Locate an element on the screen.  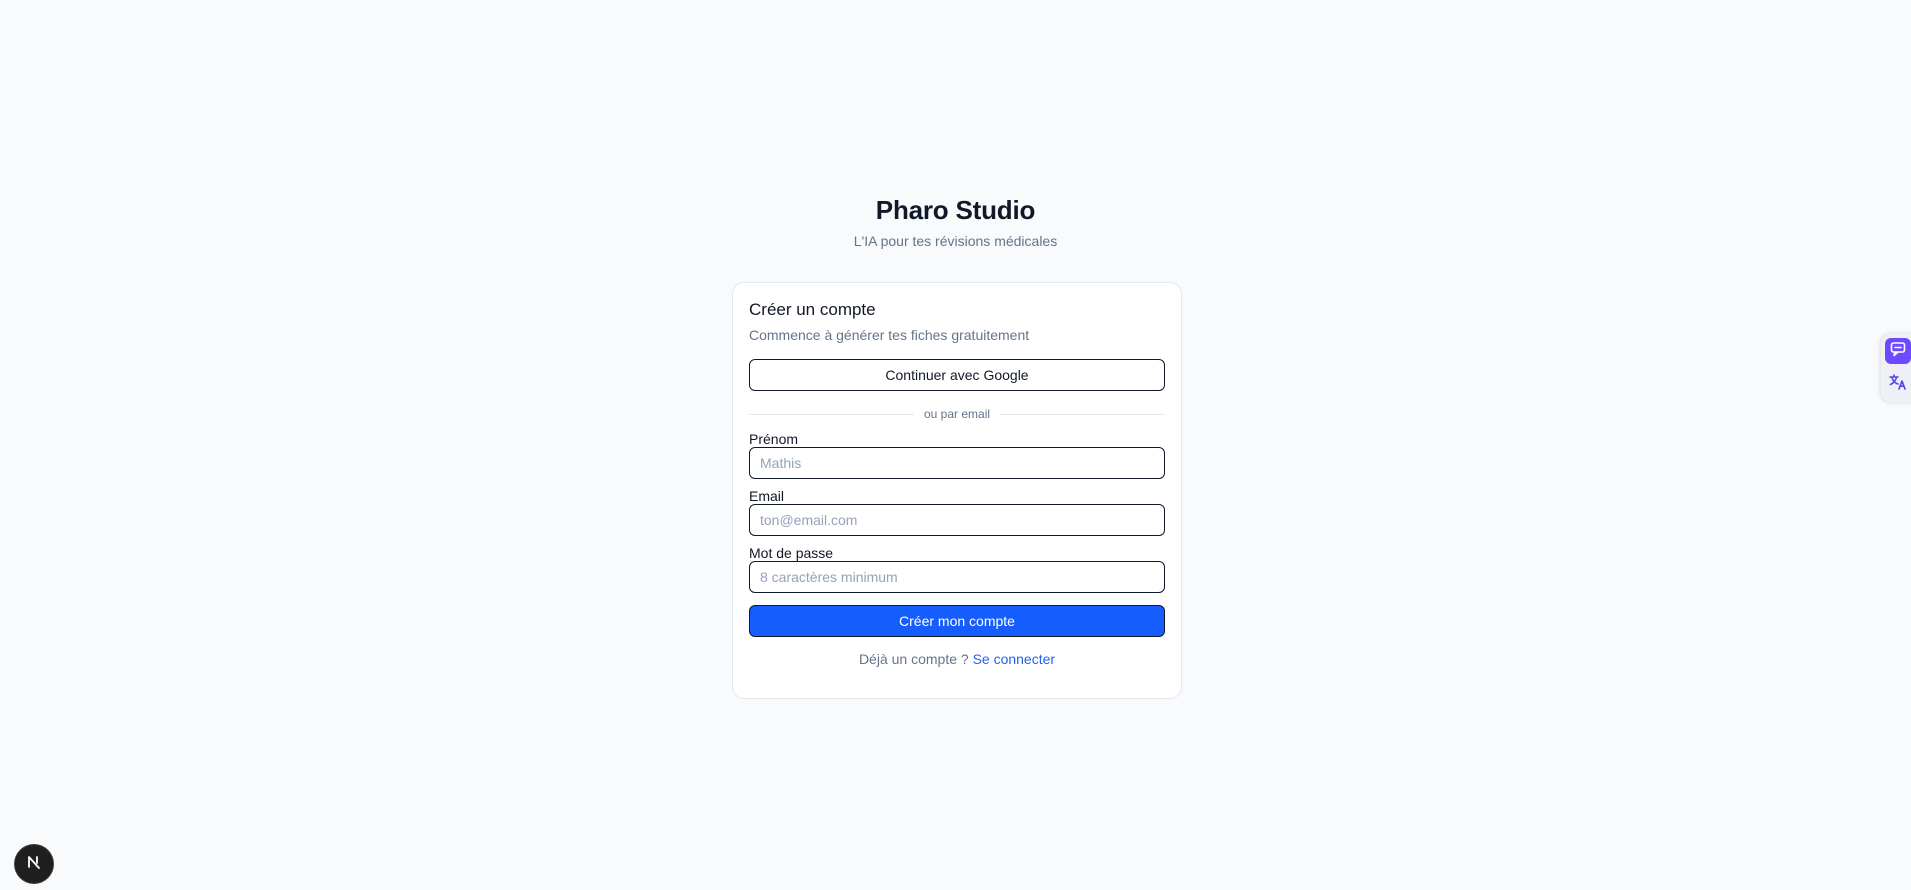
email-group: Email is located at coordinates (957, 512).